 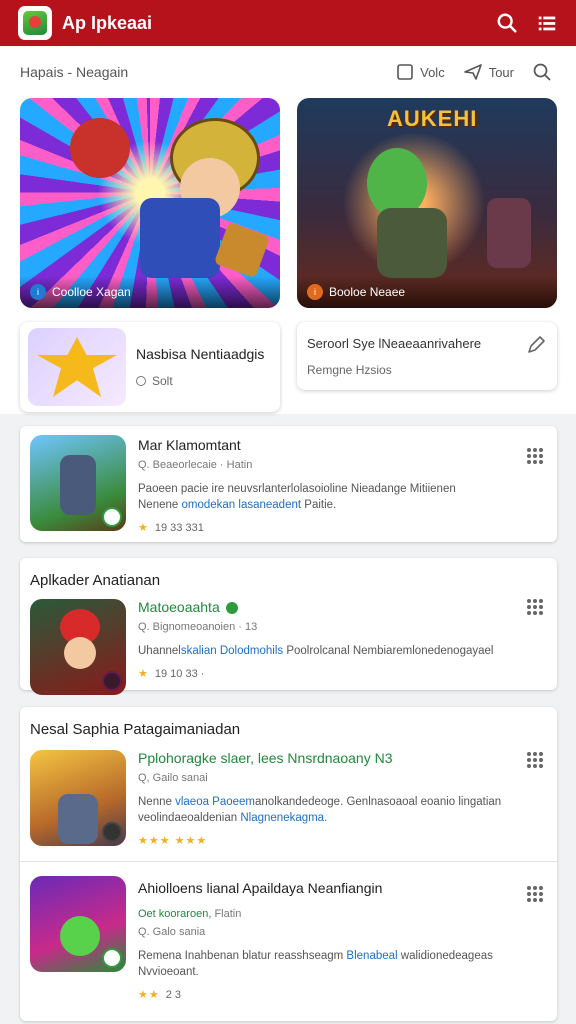 I want to click on menu-button, so click(x=547, y=23).